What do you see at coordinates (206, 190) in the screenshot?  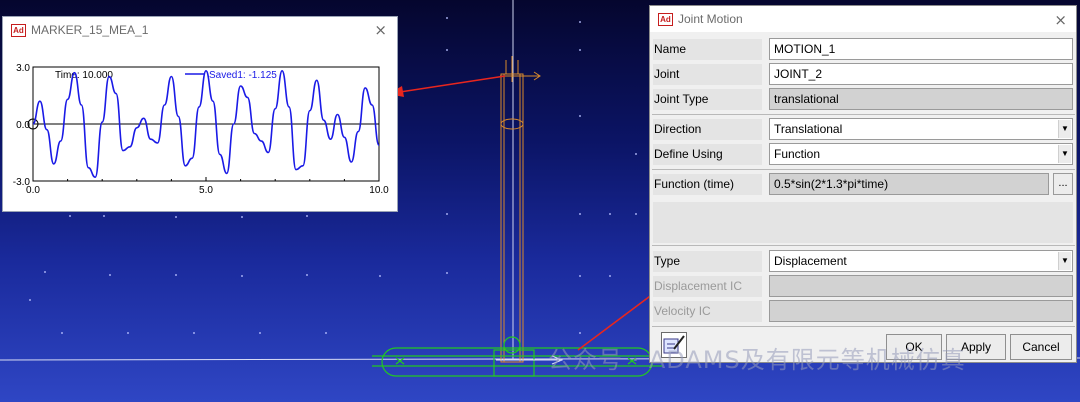 I see `x-tick-label: 5.0` at bounding box center [206, 190].